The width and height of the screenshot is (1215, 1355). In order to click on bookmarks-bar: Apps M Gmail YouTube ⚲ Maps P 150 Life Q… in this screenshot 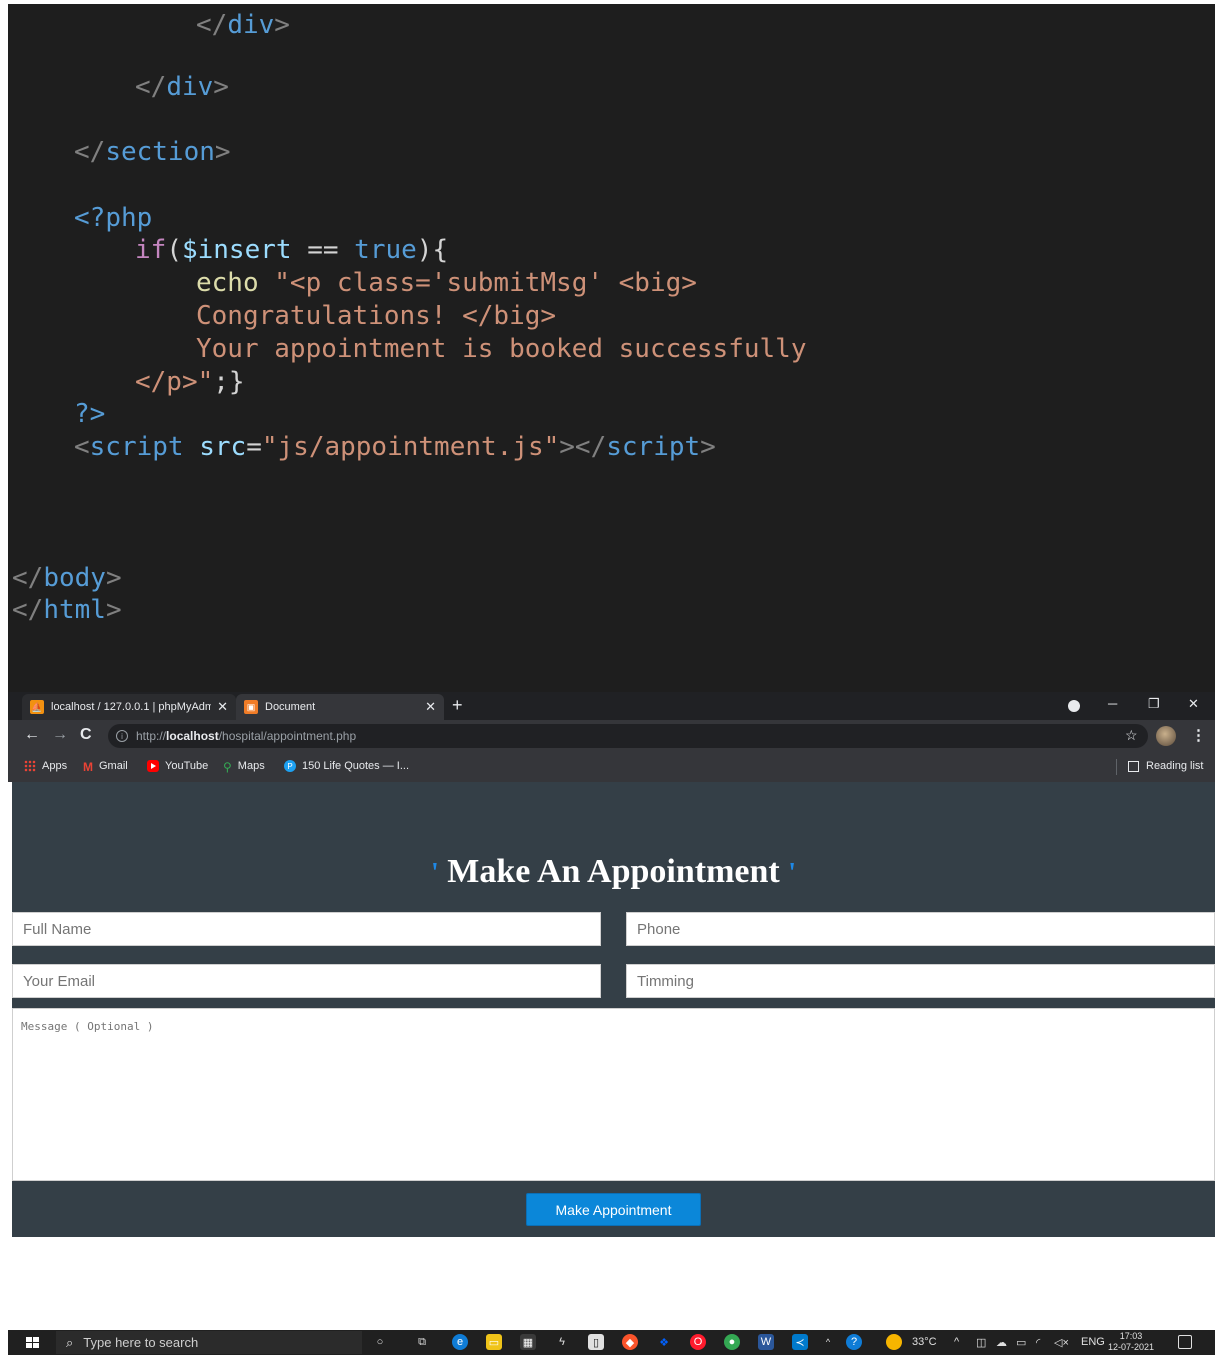, I will do `click(611, 767)`.